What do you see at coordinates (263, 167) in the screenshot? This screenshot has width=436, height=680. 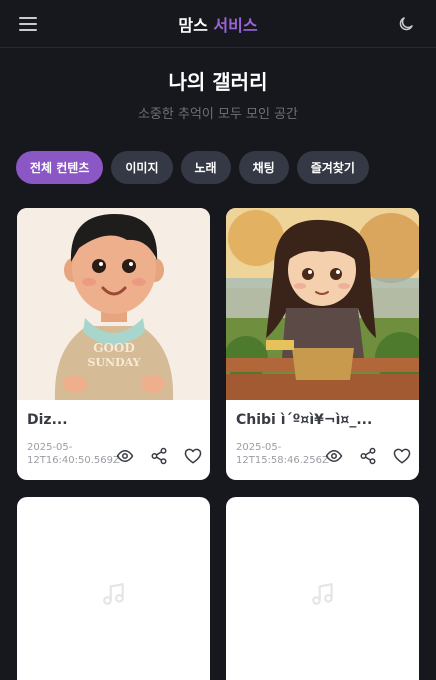 I see `filter-chat-button: 채팅` at bounding box center [263, 167].